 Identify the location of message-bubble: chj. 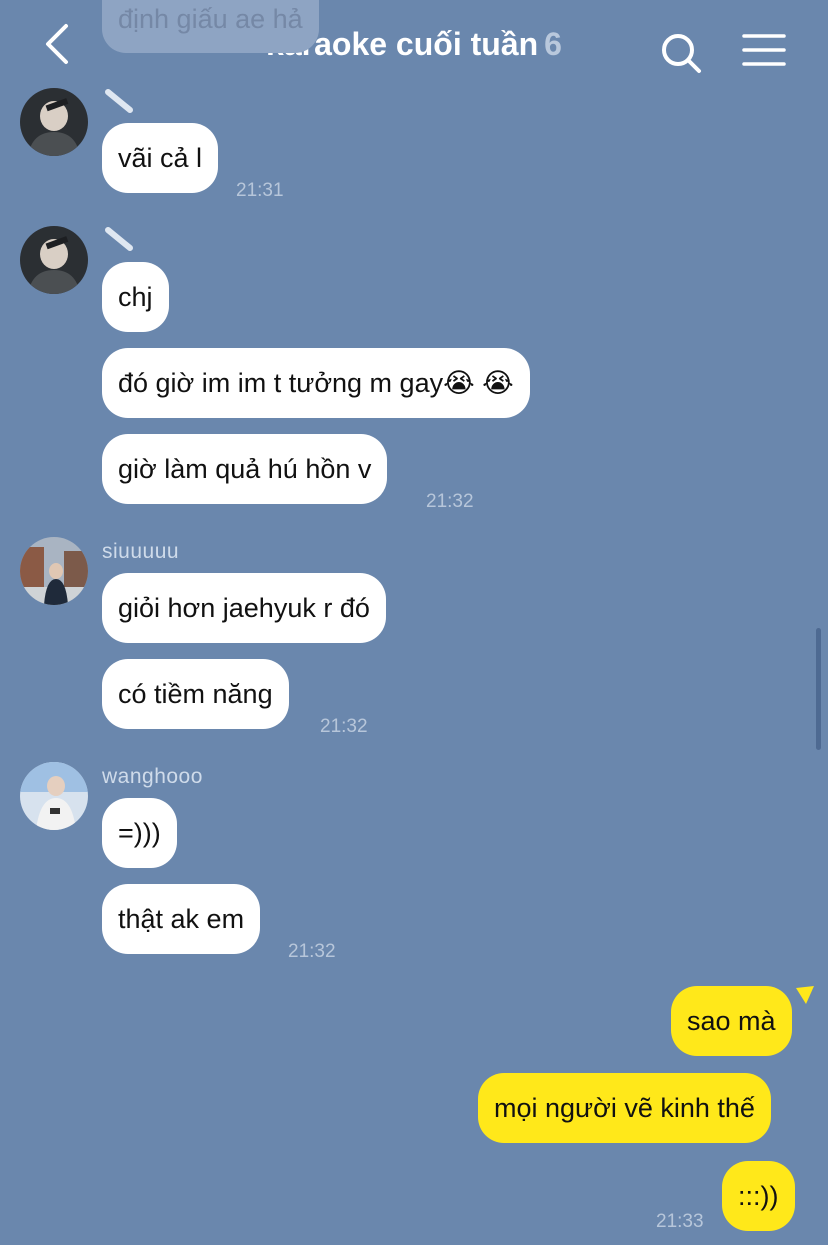
(135, 297).